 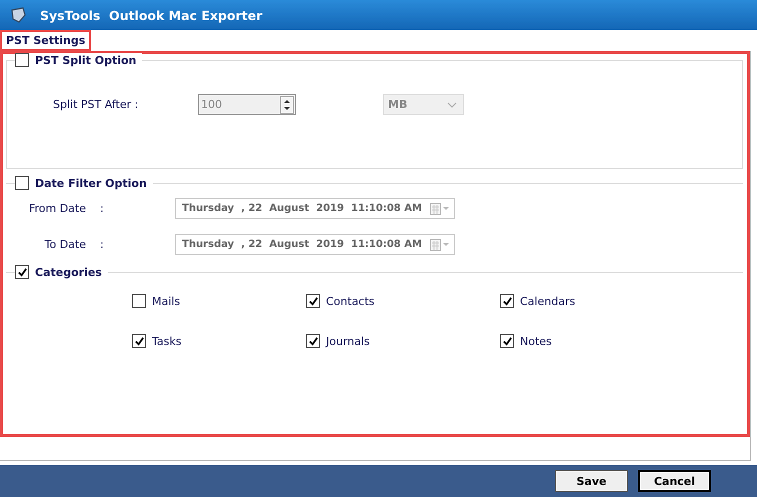 What do you see at coordinates (65, 244) in the screenshot?
I see `date-label: To Date` at bounding box center [65, 244].